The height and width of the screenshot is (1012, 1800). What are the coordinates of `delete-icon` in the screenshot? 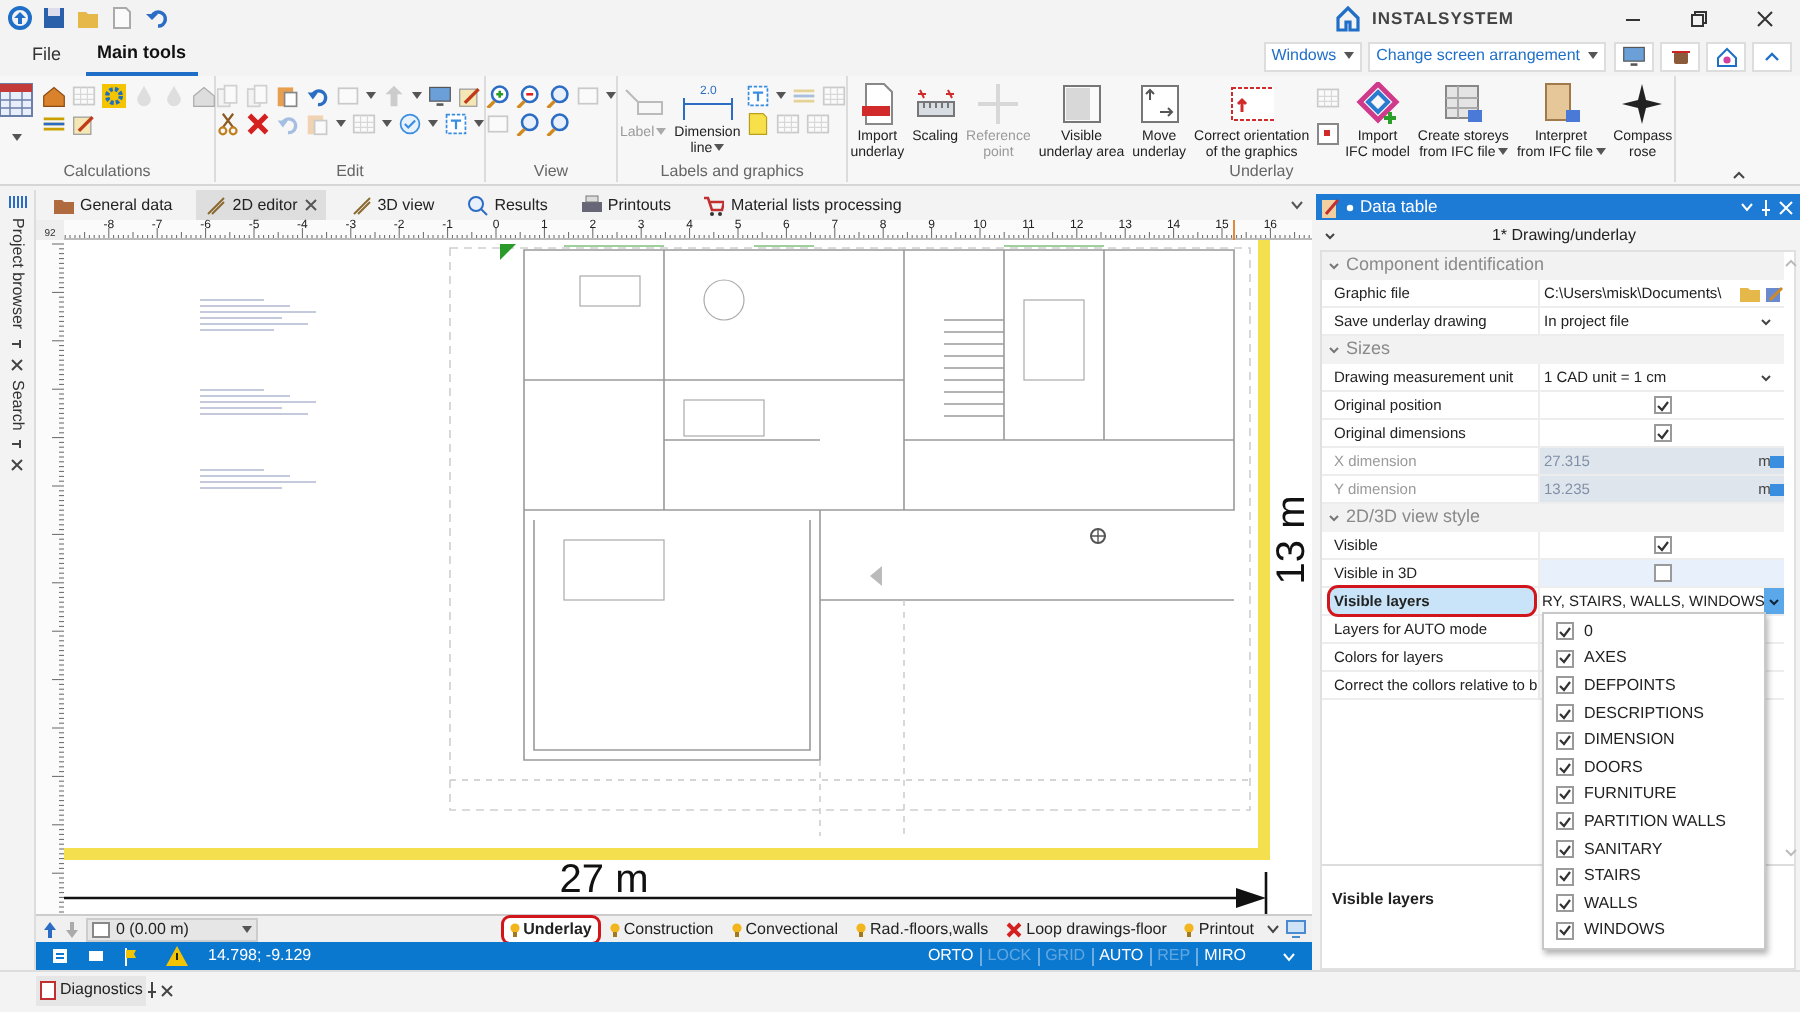 It's located at (258, 124).